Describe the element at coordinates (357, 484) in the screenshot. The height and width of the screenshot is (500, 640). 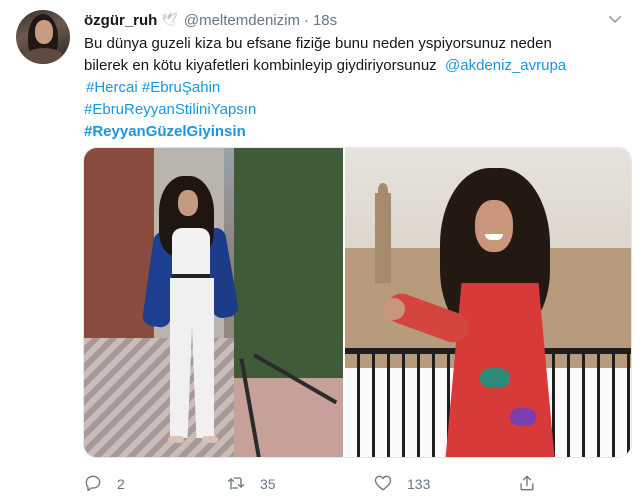
I see `tweet-actions: 2 35 133` at that location.